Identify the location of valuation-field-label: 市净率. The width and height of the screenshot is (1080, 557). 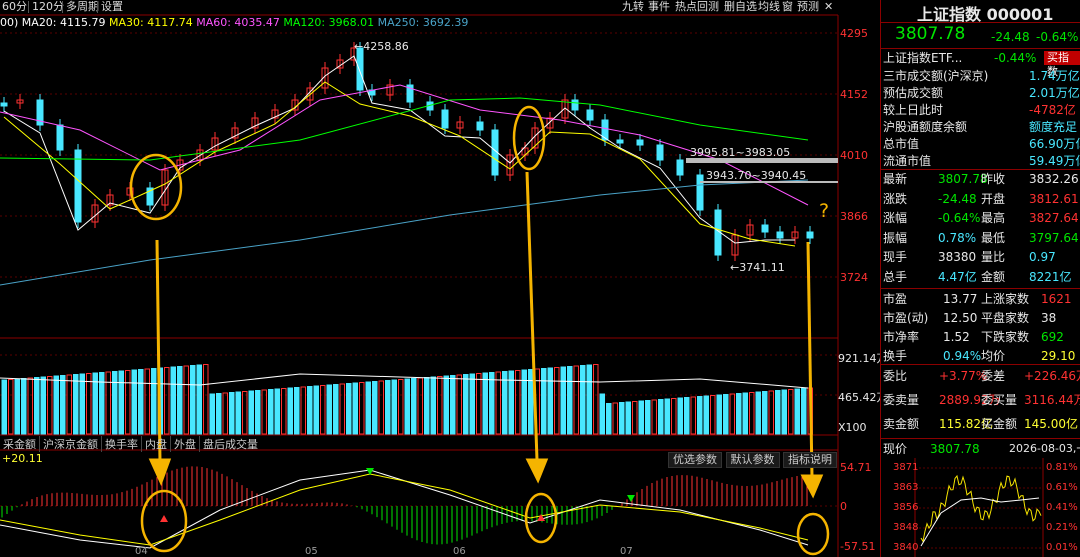
(901, 337).